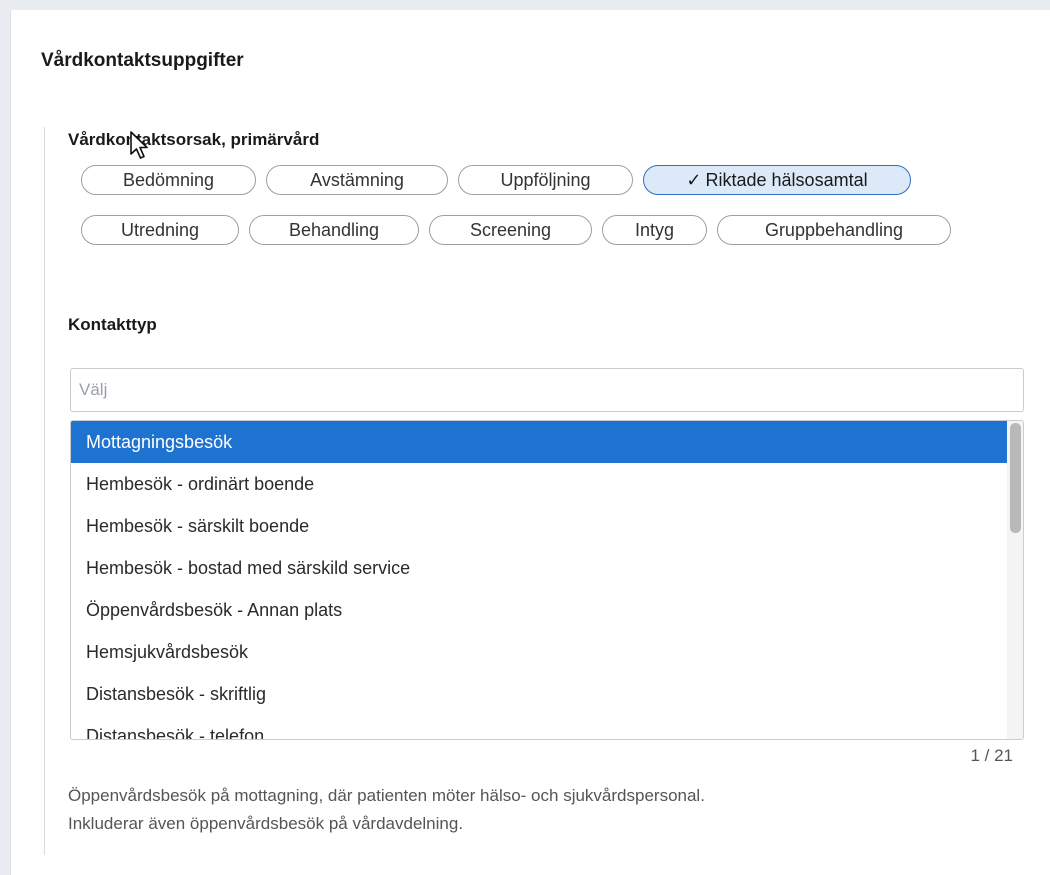 This screenshot has width=1050, height=875. I want to click on chip-gruppbehandling: Gruppbehandling, so click(834, 230).